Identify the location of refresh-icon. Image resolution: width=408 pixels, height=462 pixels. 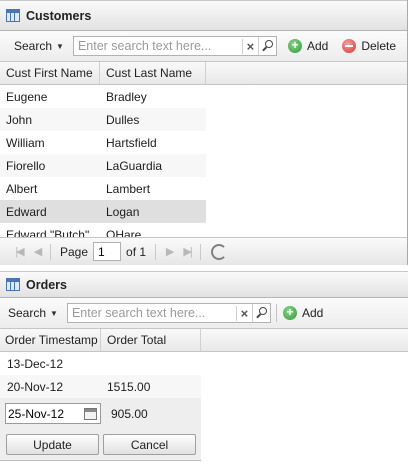
(219, 251).